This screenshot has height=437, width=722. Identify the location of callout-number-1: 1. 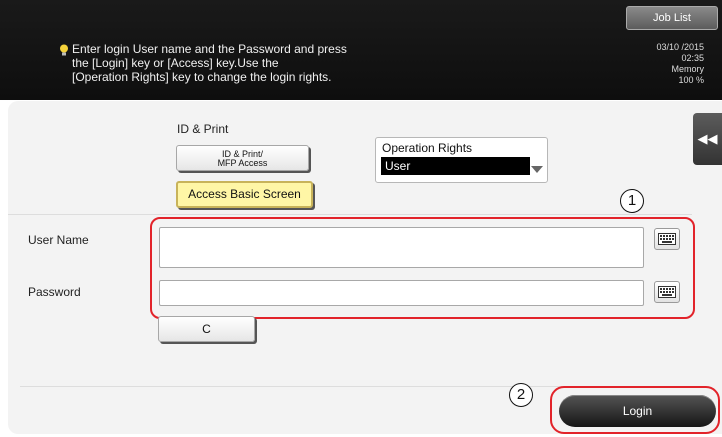
(632, 201).